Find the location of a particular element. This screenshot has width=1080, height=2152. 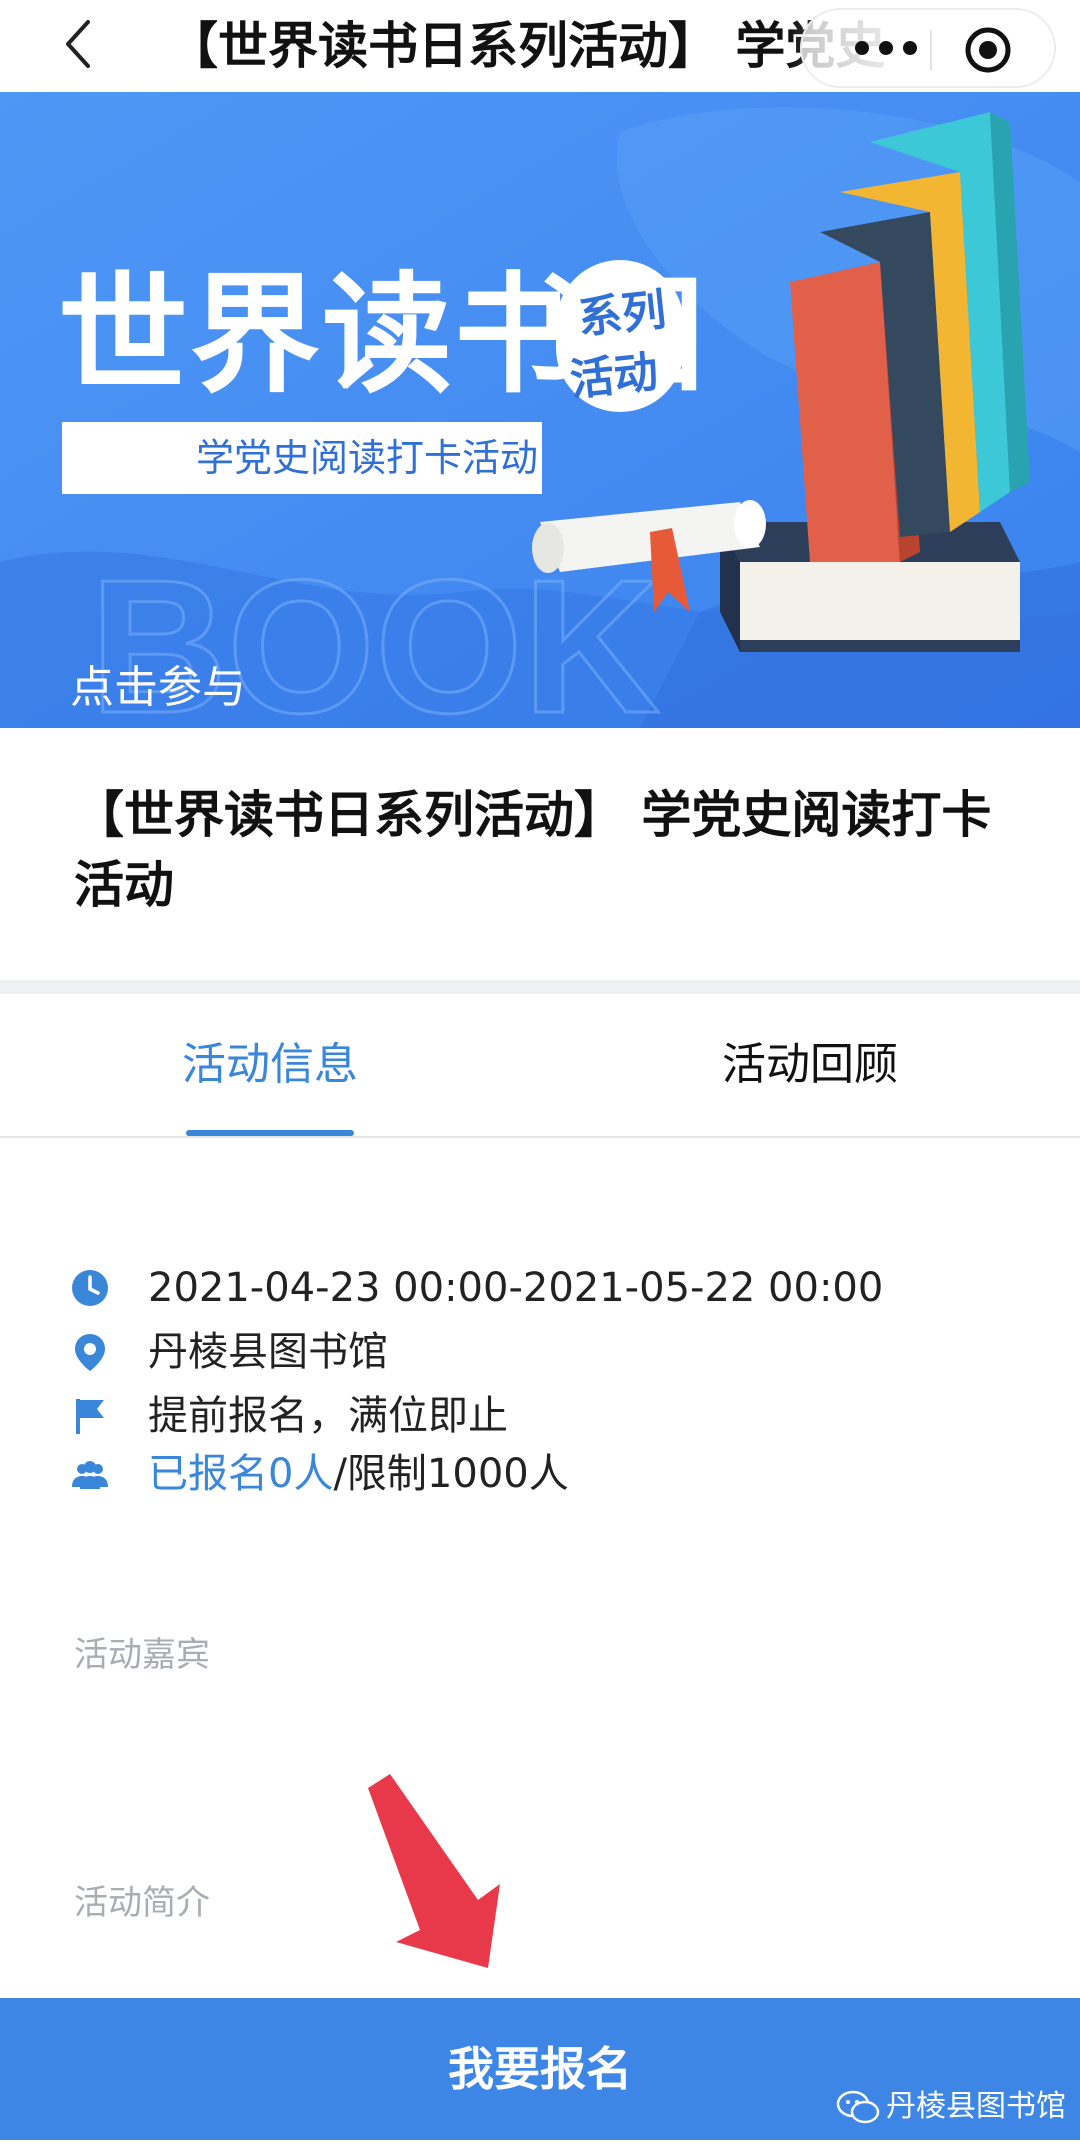

banner-cta: 点击参与 is located at coordinates (158, 687).